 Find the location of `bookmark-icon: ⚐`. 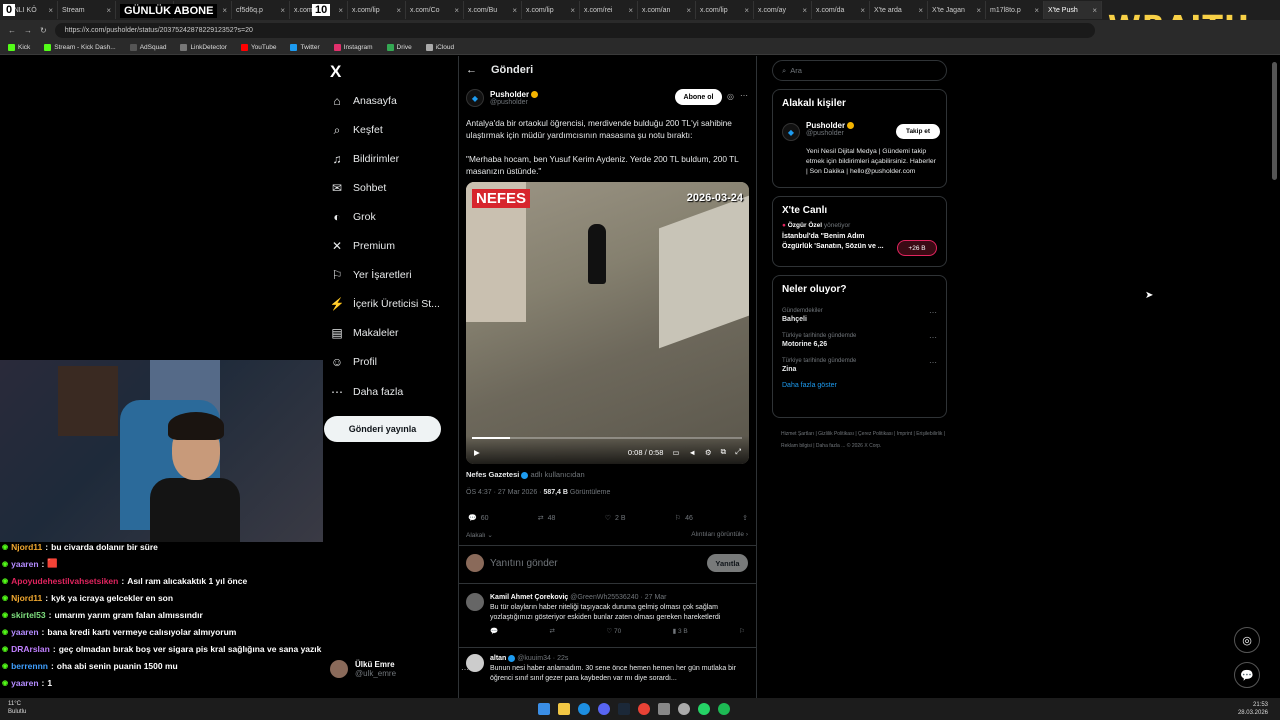

bookmark-icon: ⚐ is located at coordinates (742, 632).